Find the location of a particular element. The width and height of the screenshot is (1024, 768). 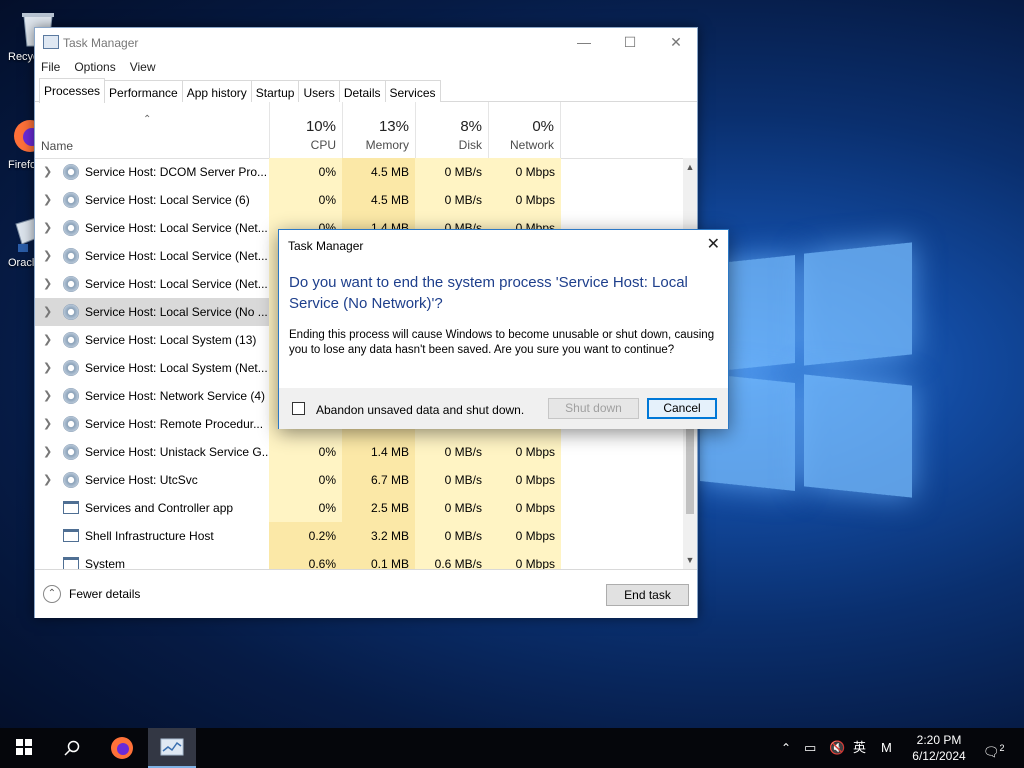

taskbar: ⌃ ▭ 🔇 英 M 2:20 PM 6/12/2024 🗨2 is located at coordinates (512, 748).